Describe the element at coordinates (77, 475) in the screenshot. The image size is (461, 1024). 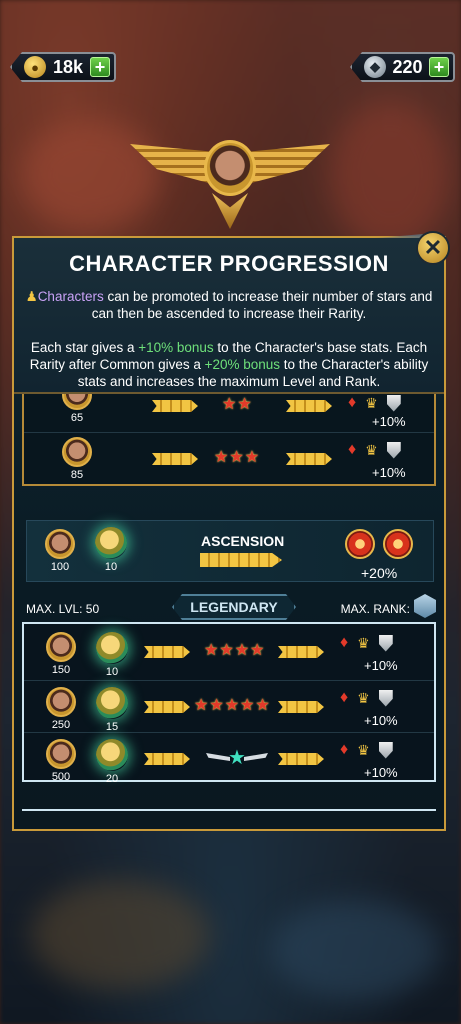
I see `level-requirement: 85` at that location.